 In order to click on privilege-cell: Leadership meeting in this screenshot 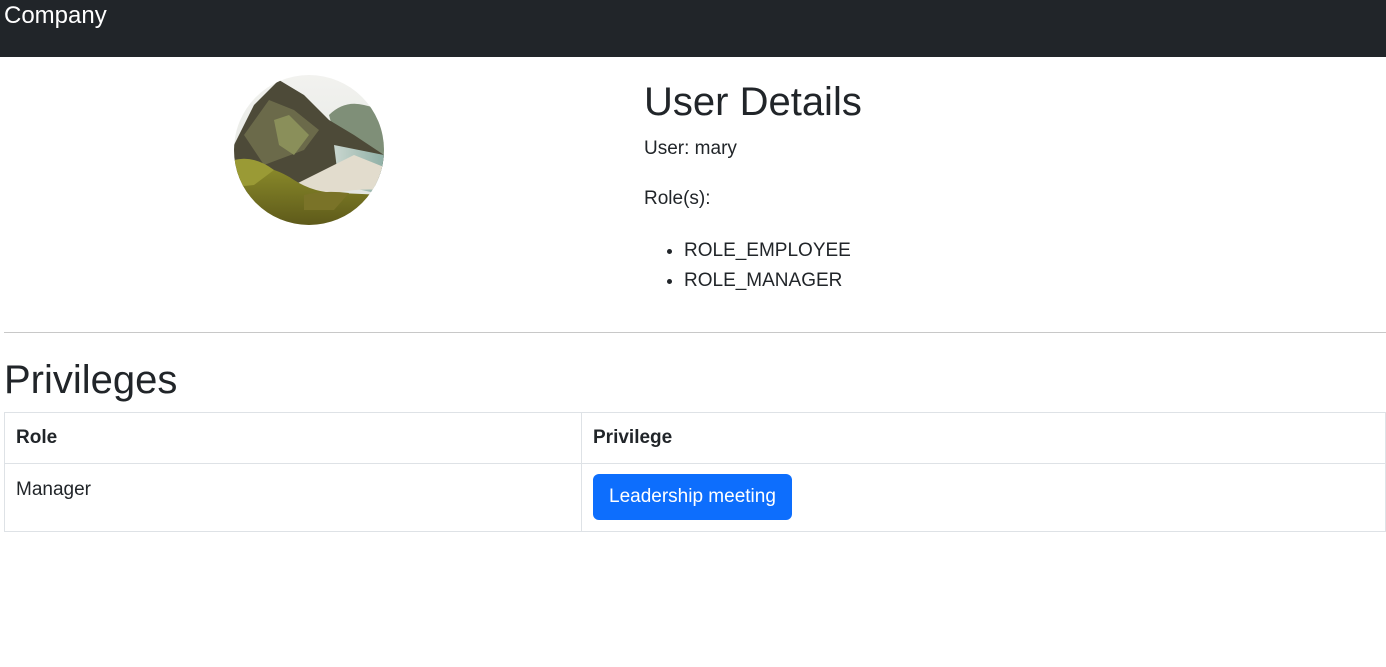, I will do `click(983, 497)`.